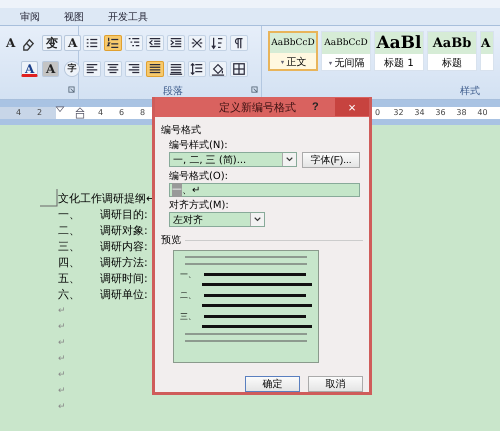 The width and height of the screenshot is (500, 431). What do you see at coordinates (452, 43) in the screenshot?
I see `style-sample: AaBb` at bounding box center [452, 43].